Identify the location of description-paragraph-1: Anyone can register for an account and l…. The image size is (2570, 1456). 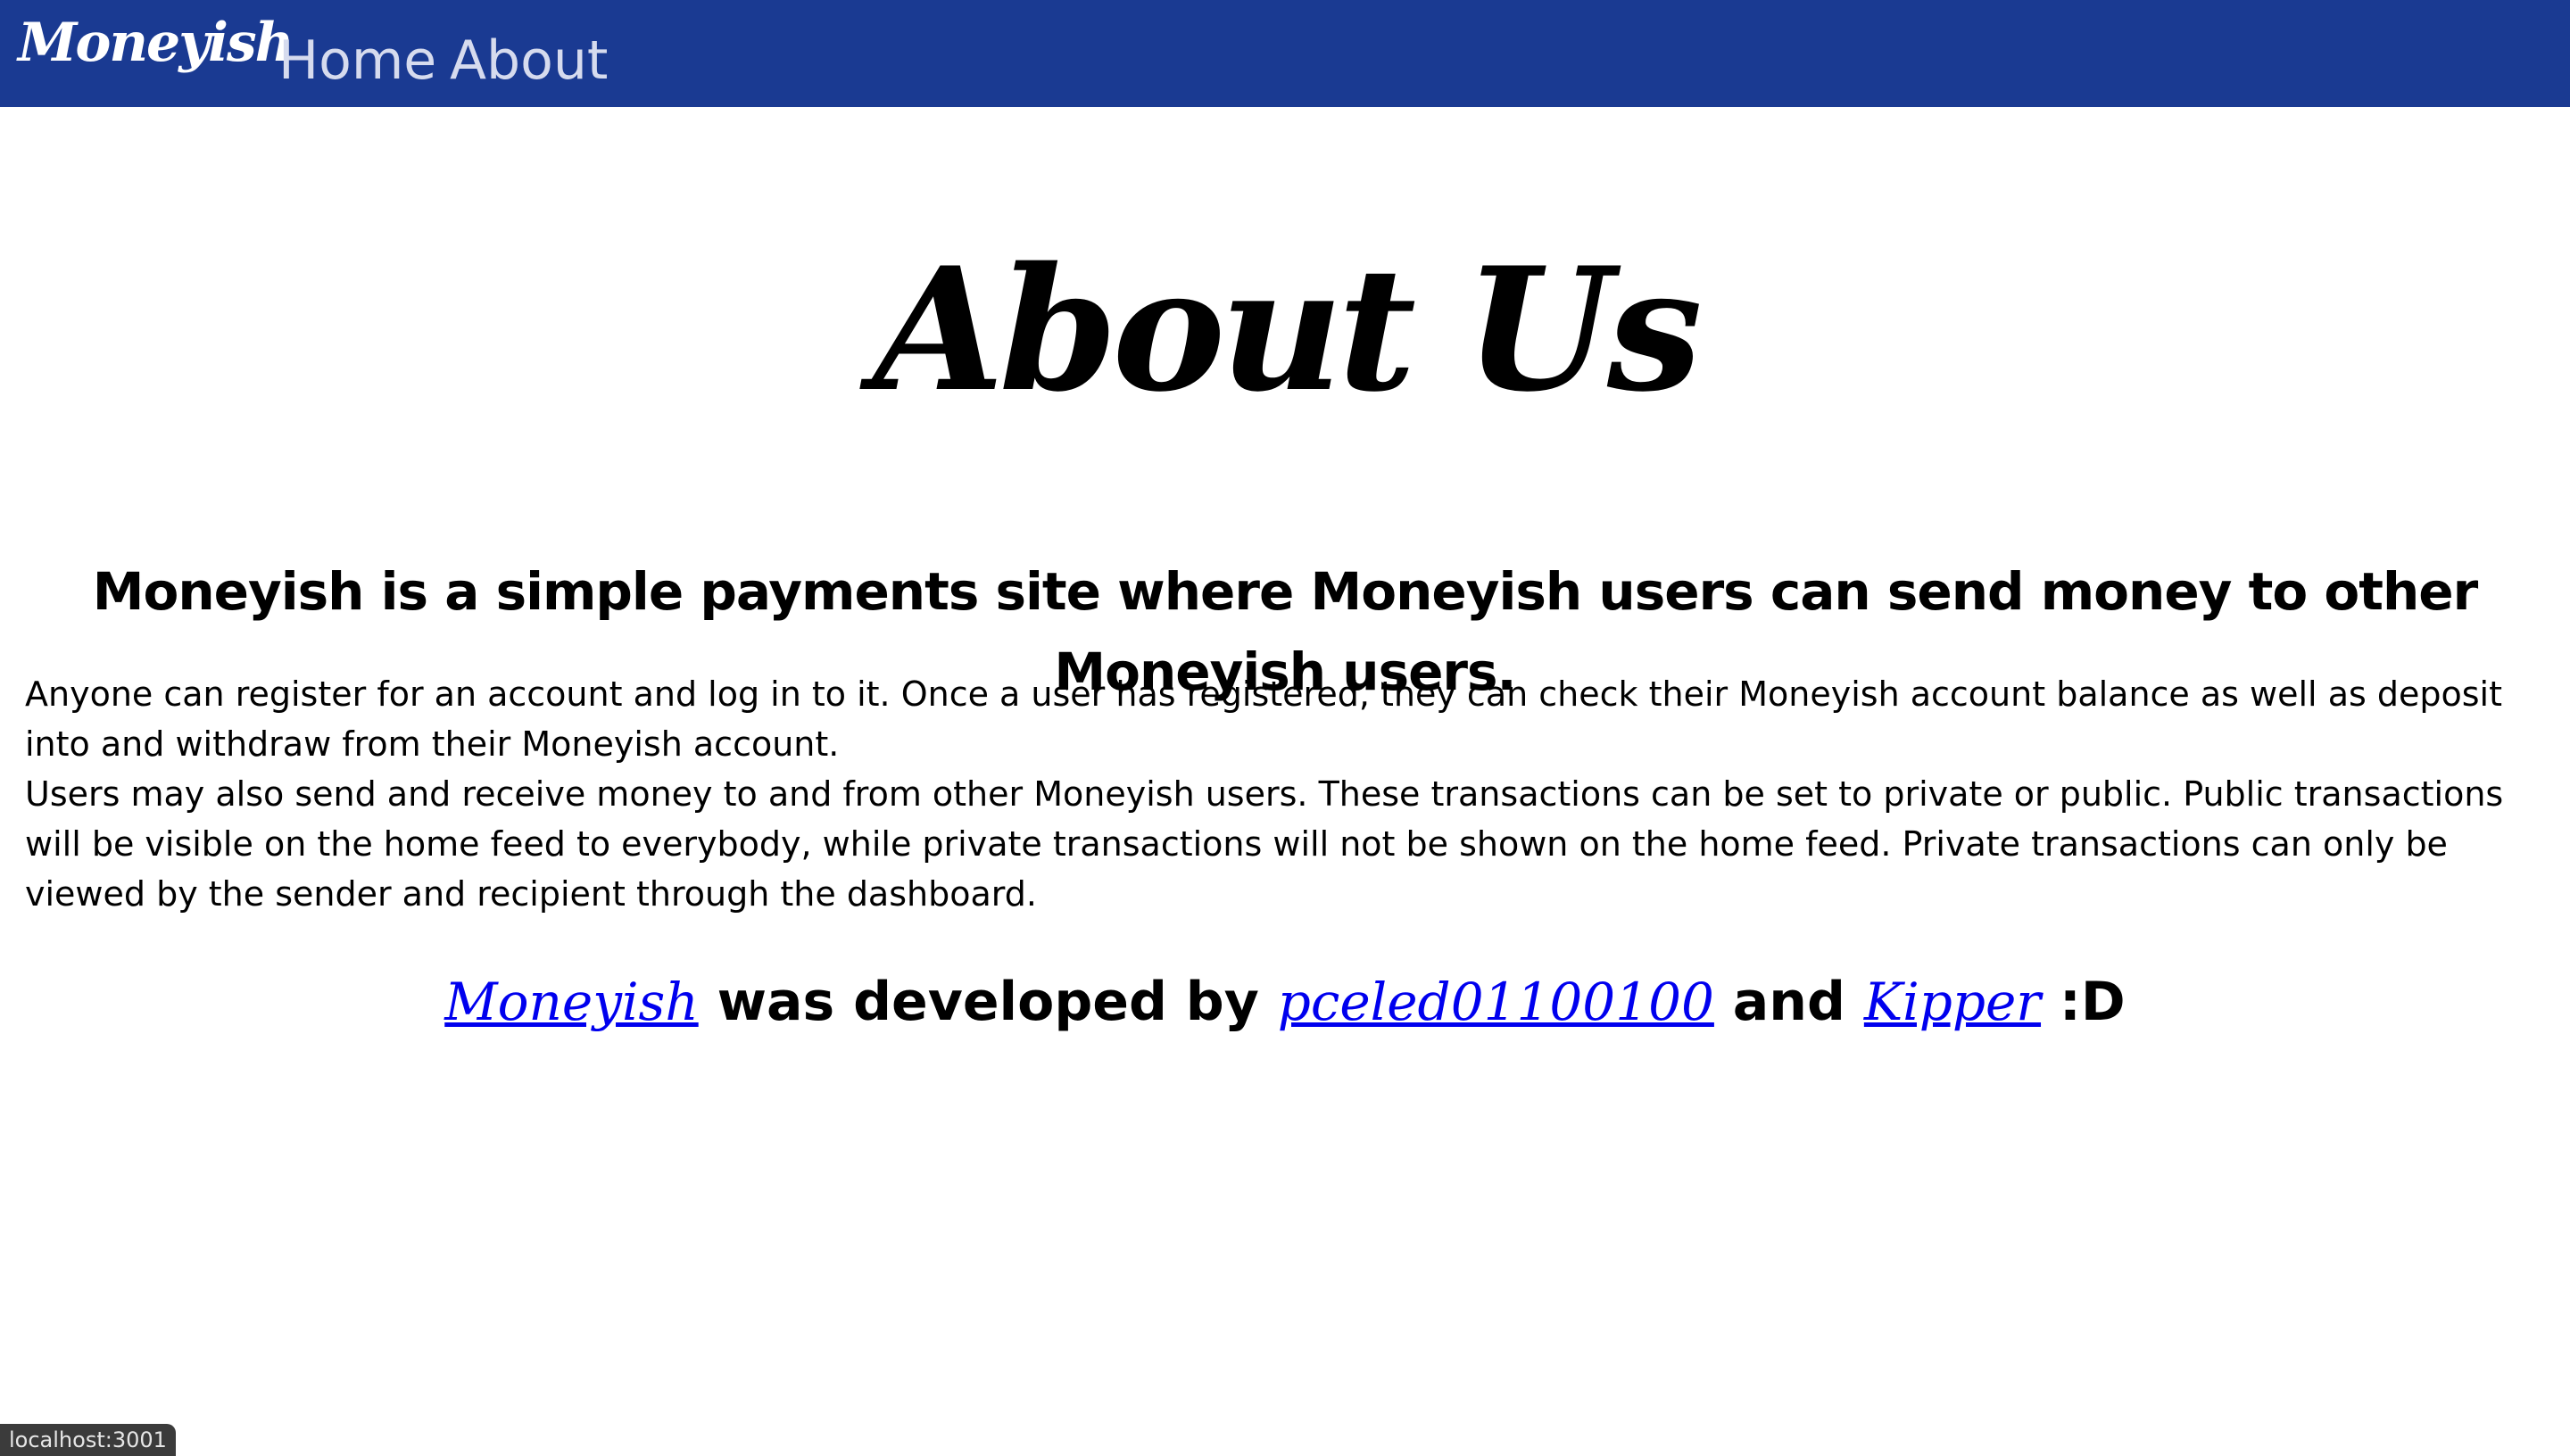
(1263, 719).